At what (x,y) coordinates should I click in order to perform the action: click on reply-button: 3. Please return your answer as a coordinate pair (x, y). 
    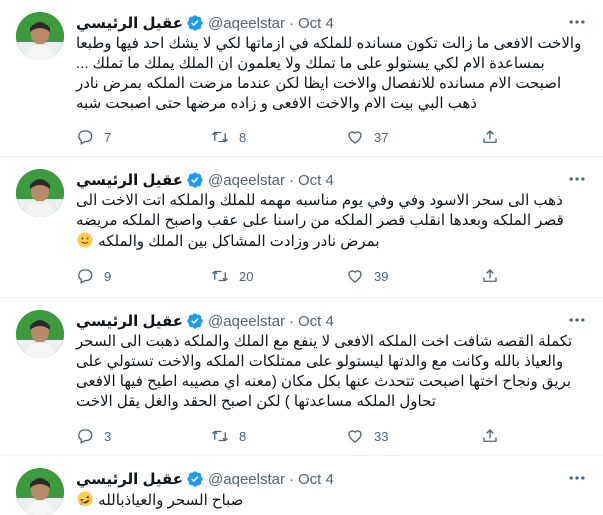
    Looking at the image, I should click on (143, 436).